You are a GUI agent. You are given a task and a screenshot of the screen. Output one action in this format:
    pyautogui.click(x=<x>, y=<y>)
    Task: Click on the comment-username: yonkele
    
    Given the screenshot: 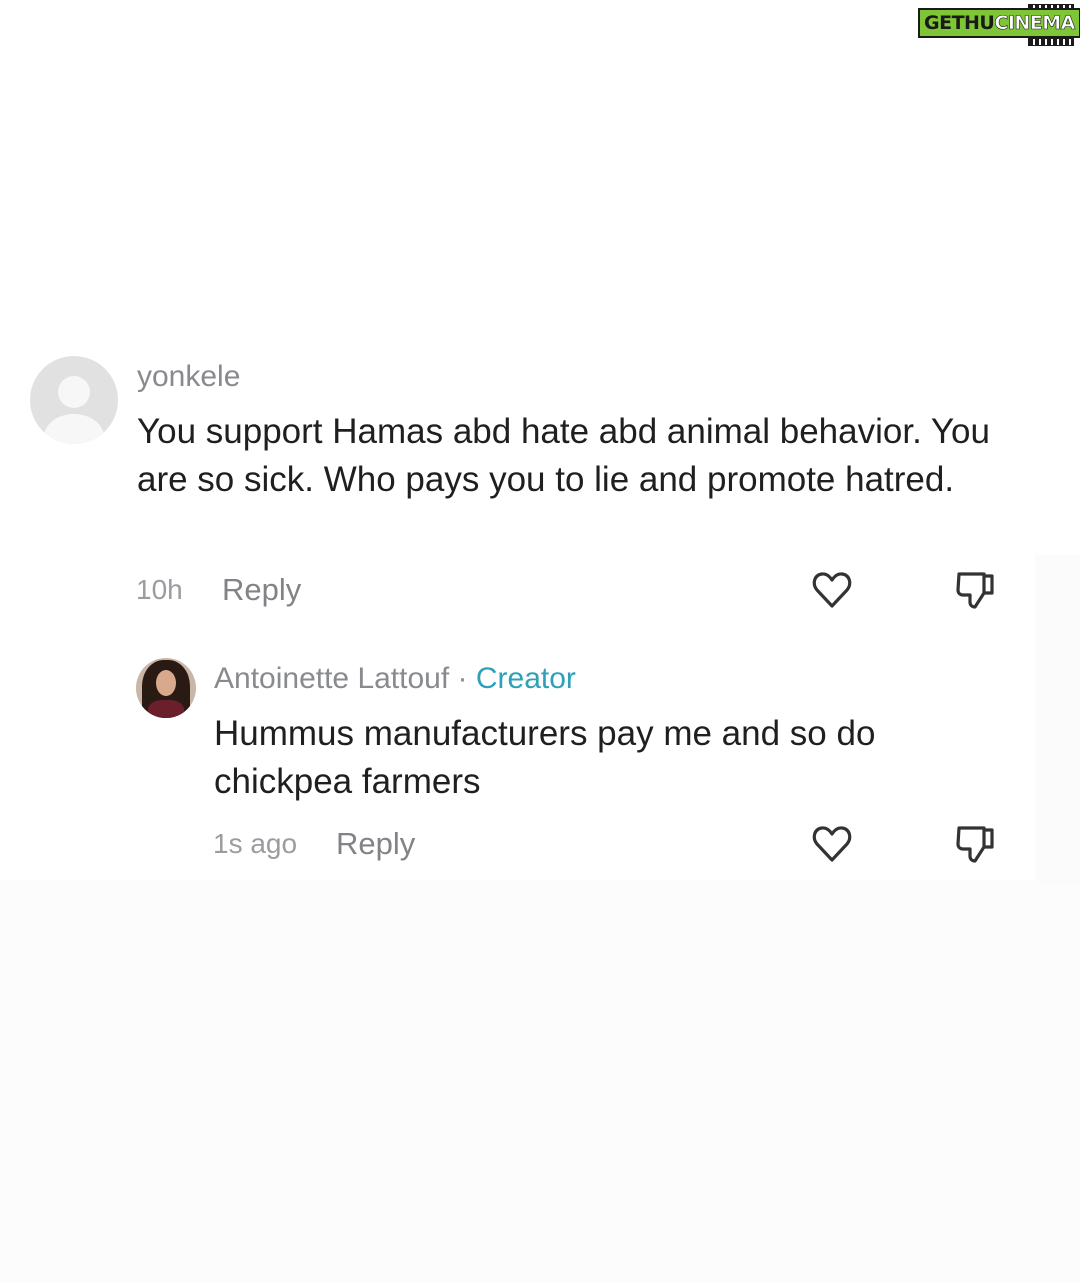 What is the action you would take?
    pyautogui.click(x=188, y=377)
    